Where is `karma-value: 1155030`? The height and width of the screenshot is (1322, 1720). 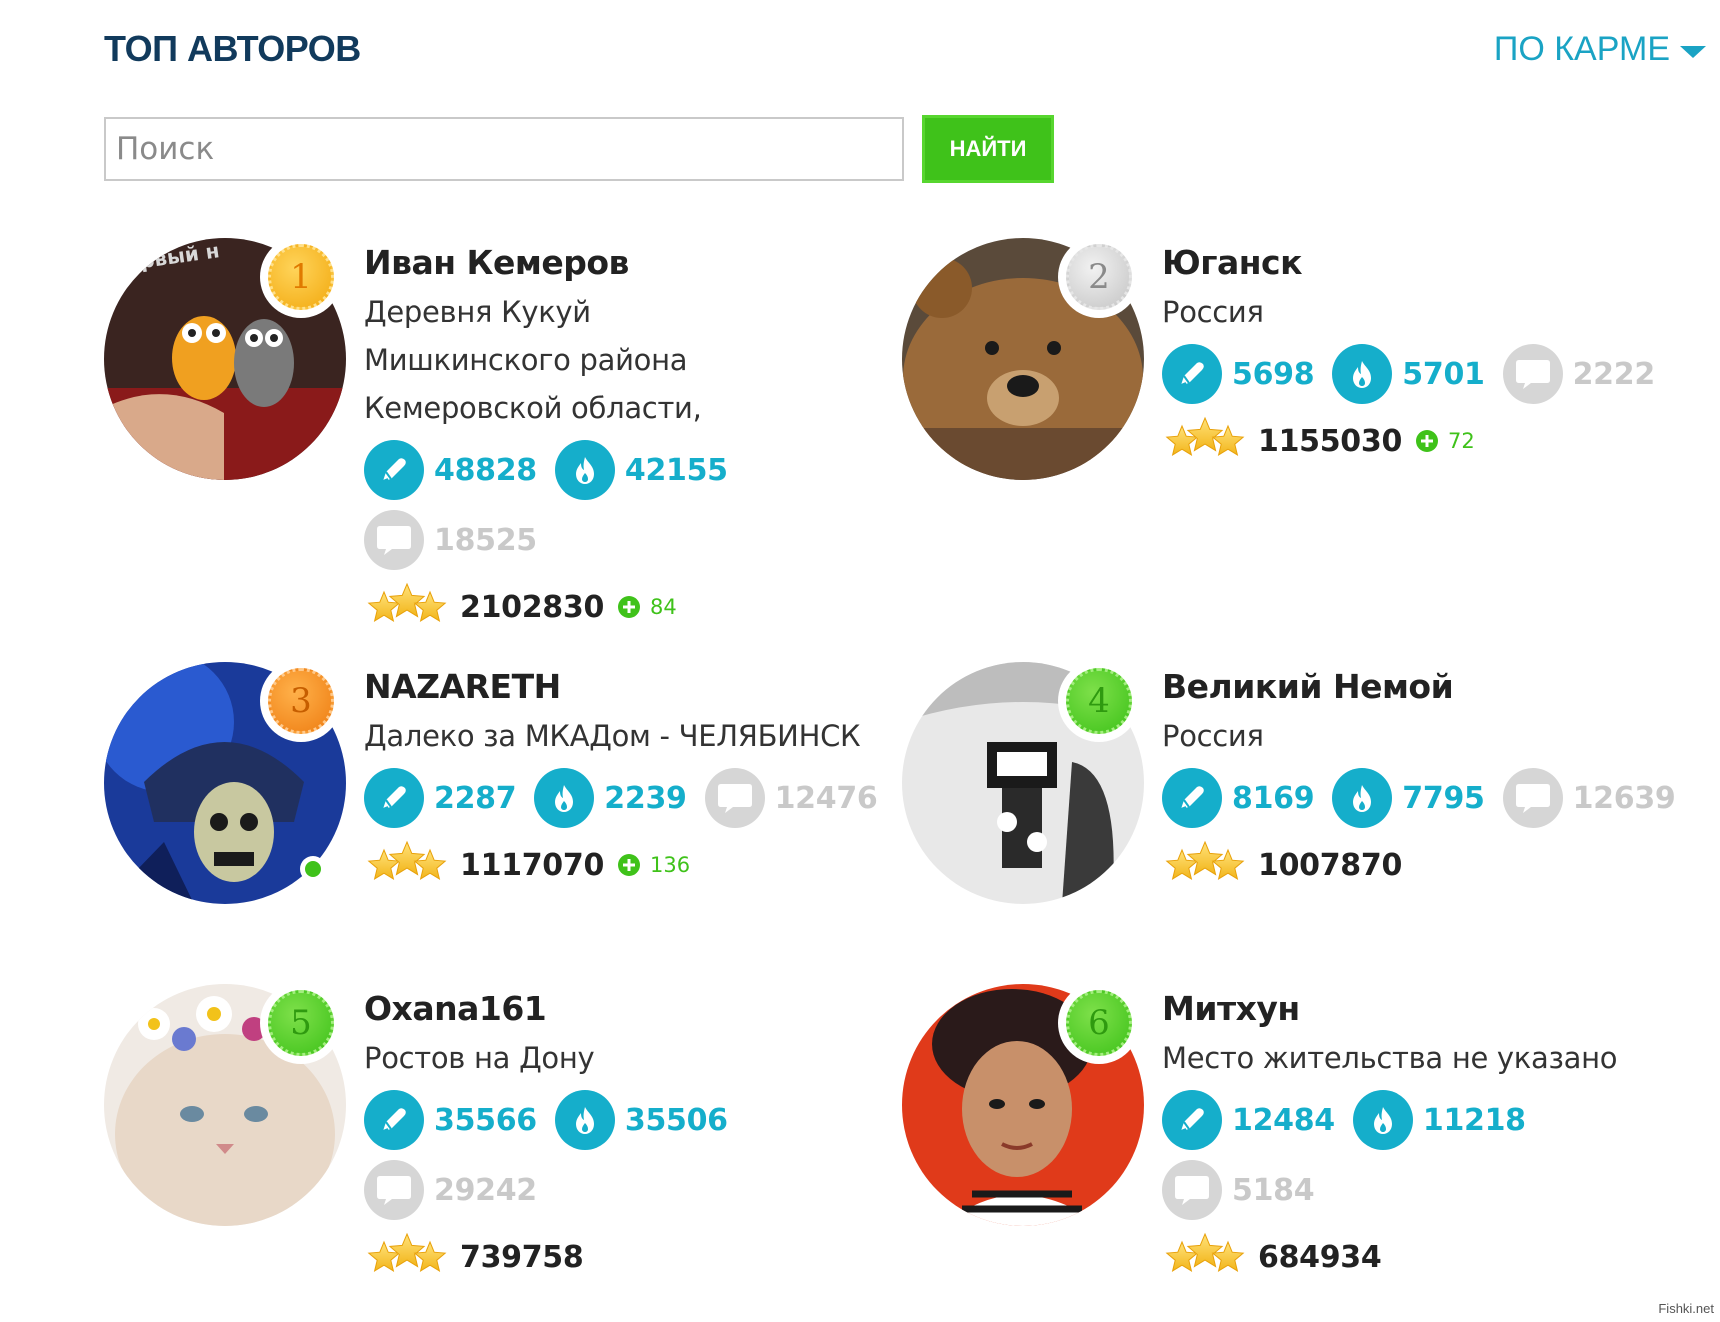
karma-value: 1155030 is located at coordinates (1330, 441).